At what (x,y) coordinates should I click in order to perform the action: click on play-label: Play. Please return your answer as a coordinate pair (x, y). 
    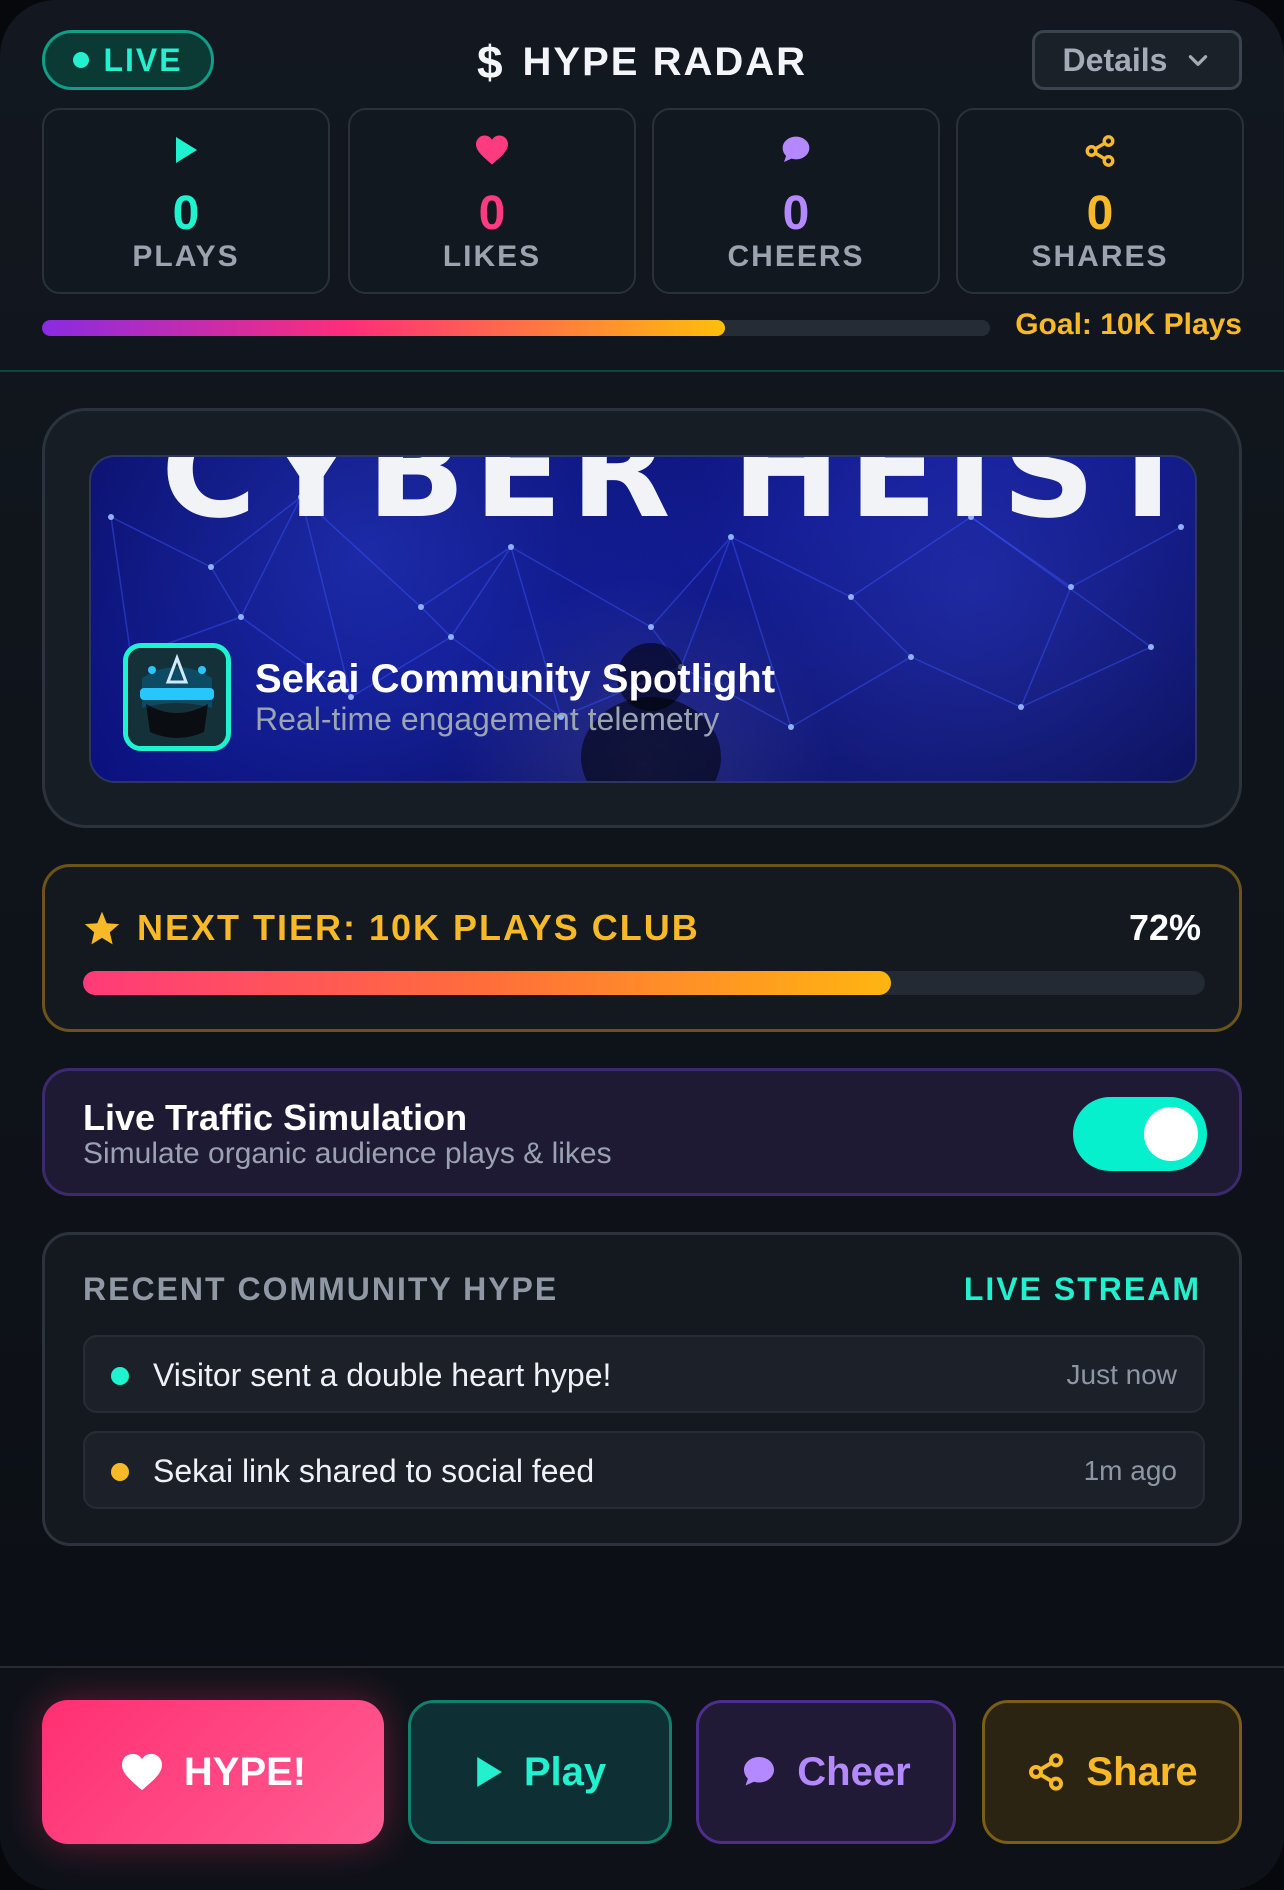
    Looking at the image, I should click on (565, 1771).